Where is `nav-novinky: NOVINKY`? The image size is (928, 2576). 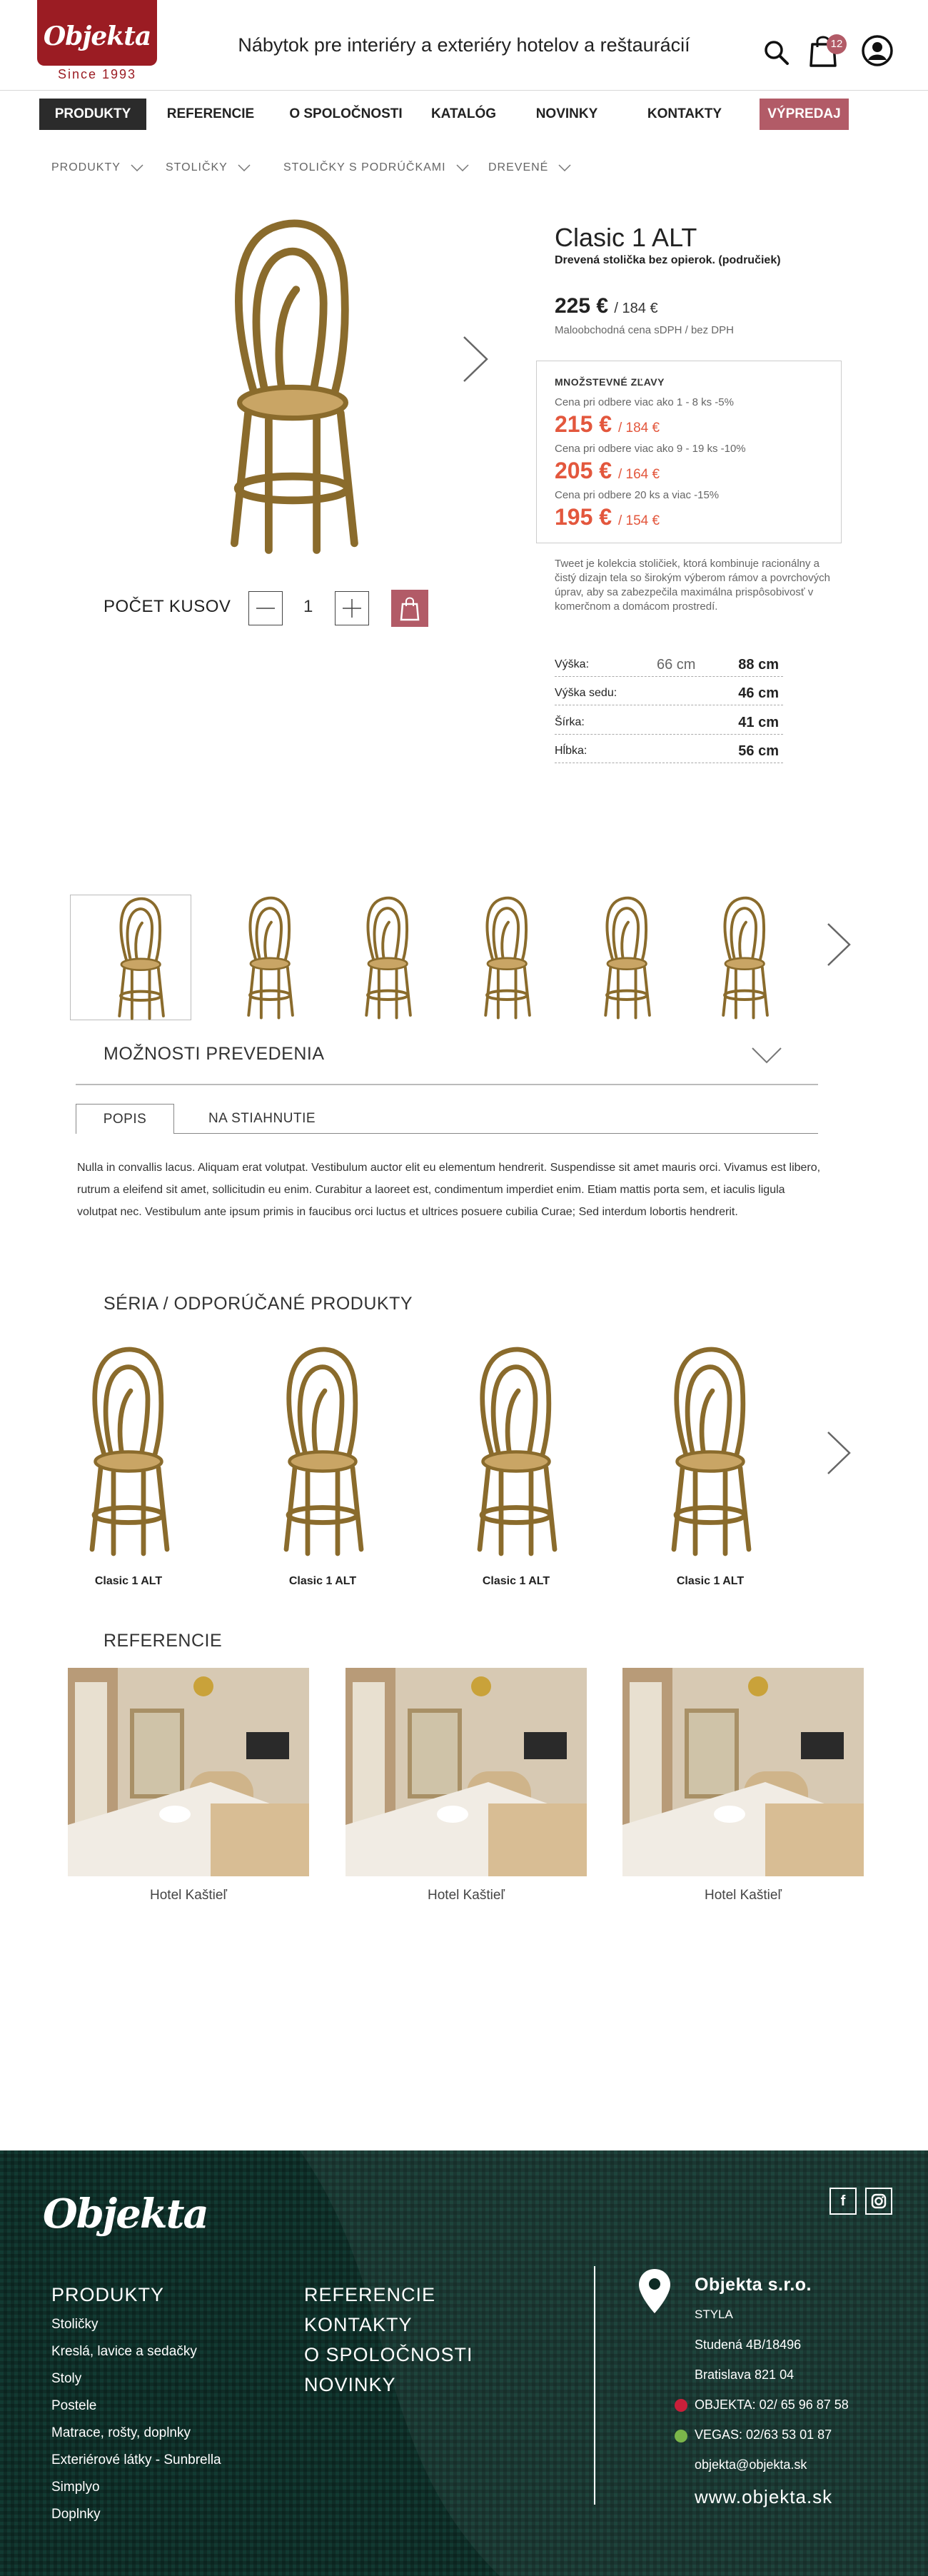
nav-novinky: NOVINKY is located at coordinates (567, 114).